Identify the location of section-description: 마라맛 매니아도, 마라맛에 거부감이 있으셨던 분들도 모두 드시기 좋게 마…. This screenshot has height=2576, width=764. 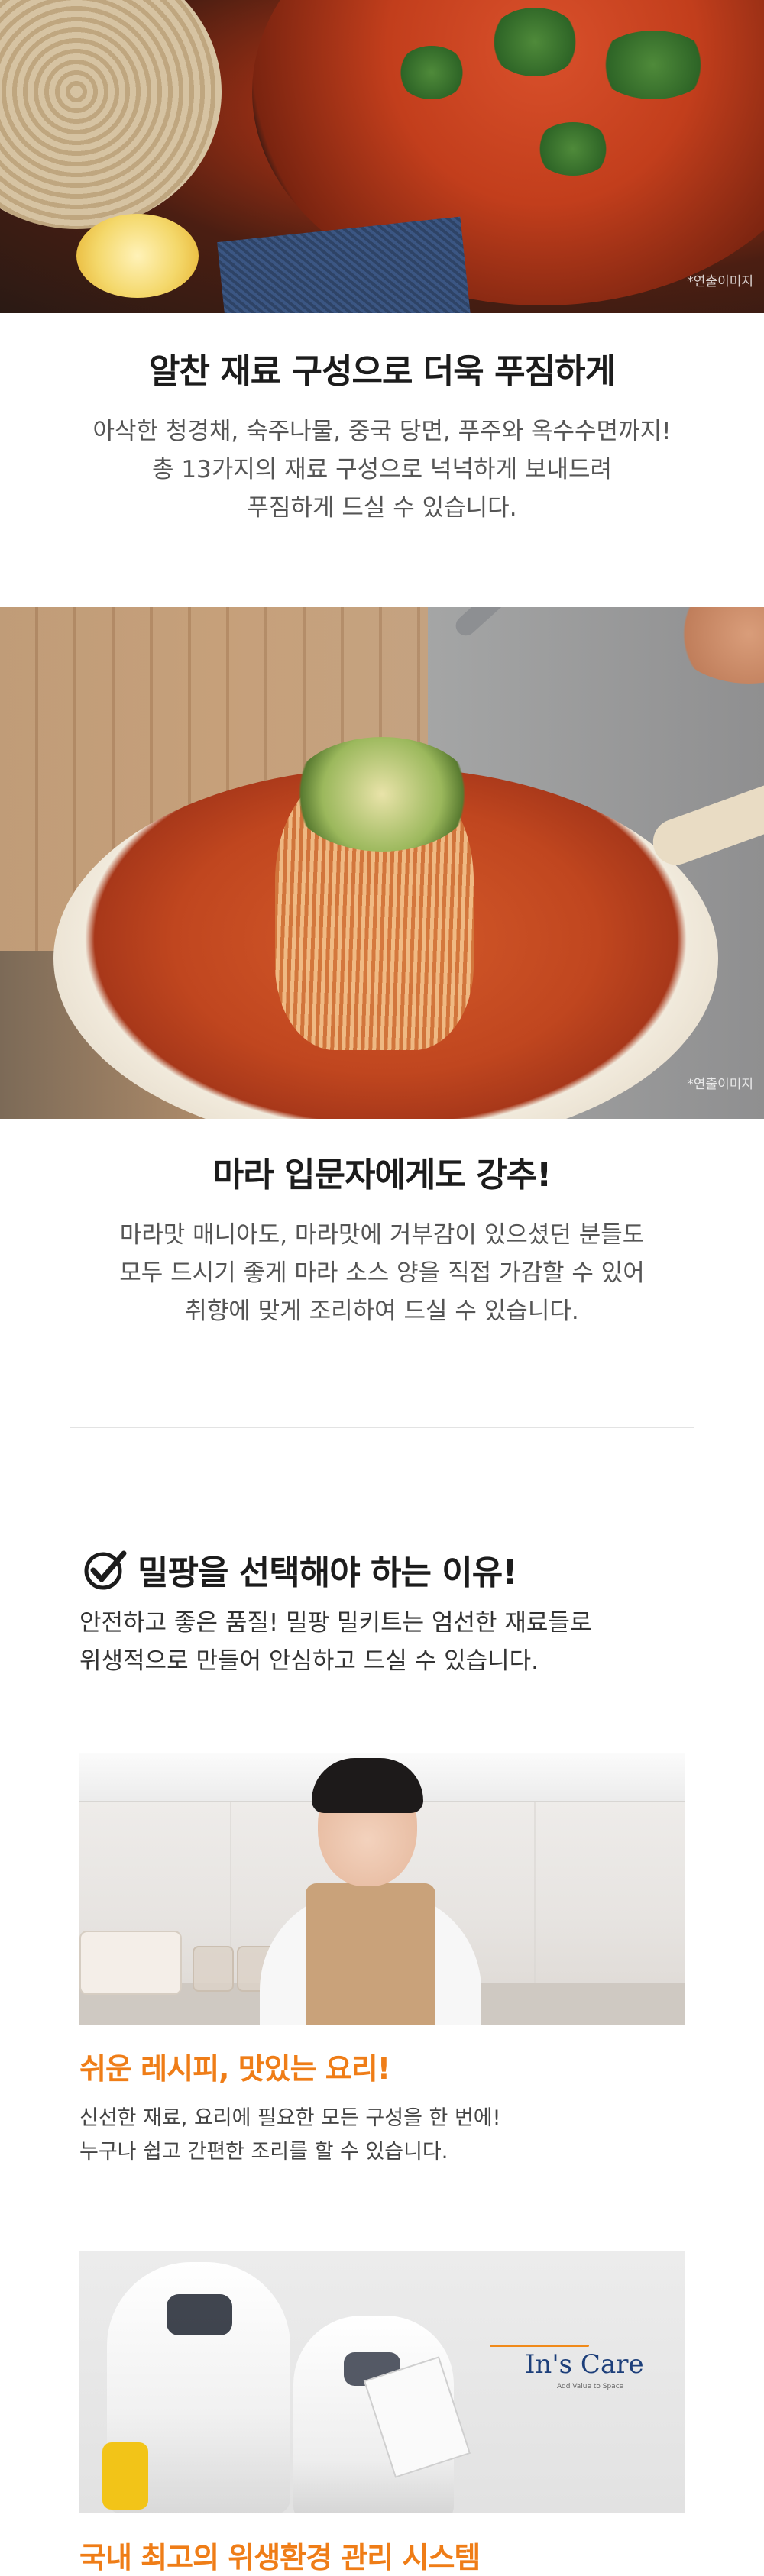
(382, 1273).